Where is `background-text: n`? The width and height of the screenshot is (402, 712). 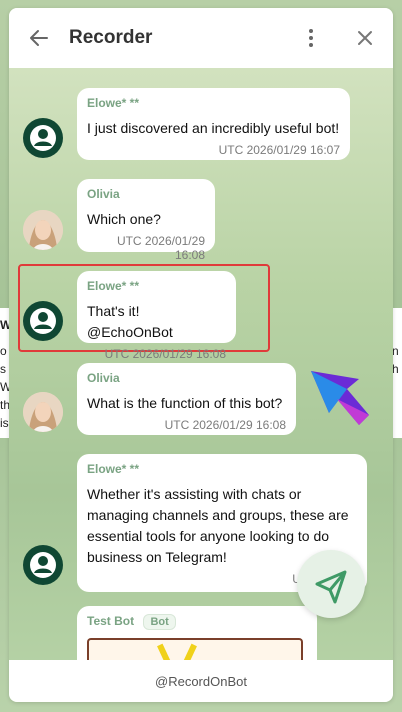 background-text: n is located at coordinates (395, 351).